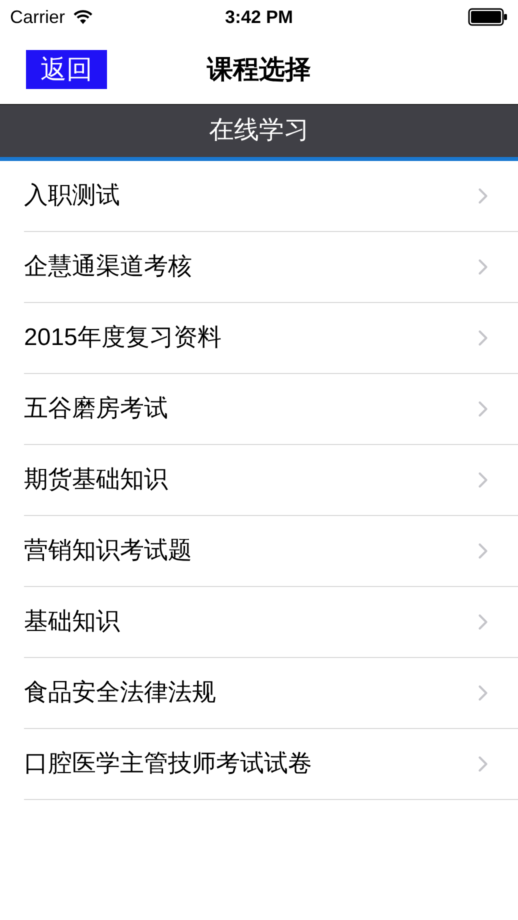 The height and width of the screenshot is (920, 518). Describe the element at coordinates (259, 69) in the screenshot. I see `nav-title: 课程选择` at that location.